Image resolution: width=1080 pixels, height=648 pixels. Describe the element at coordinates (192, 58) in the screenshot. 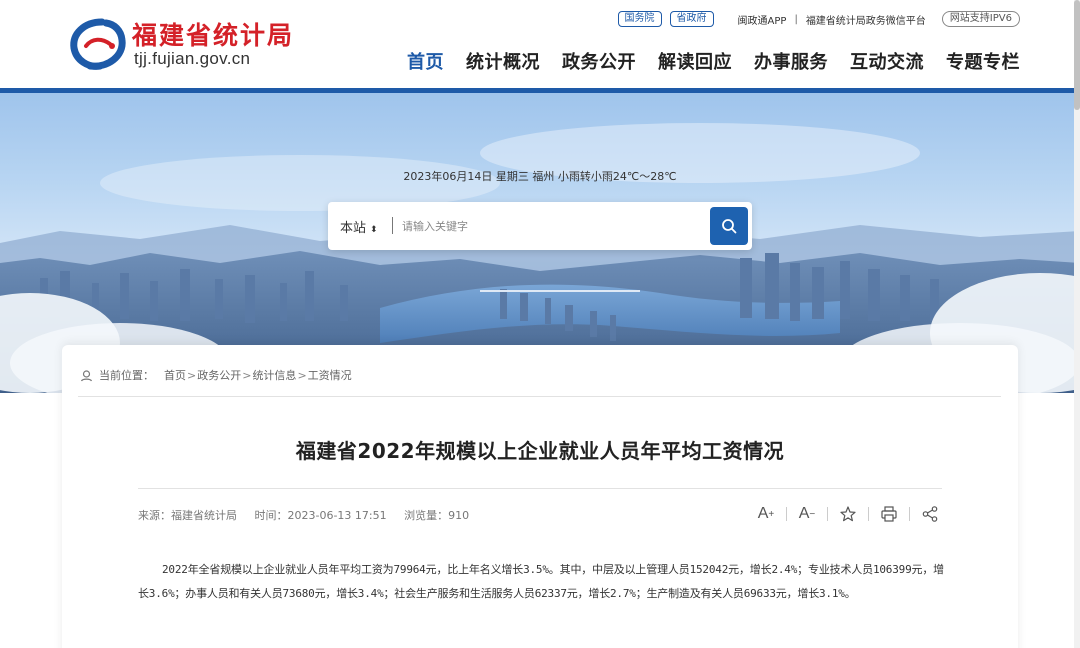

I see `site-domain: tjj.fujian.gov.cn` at that location.